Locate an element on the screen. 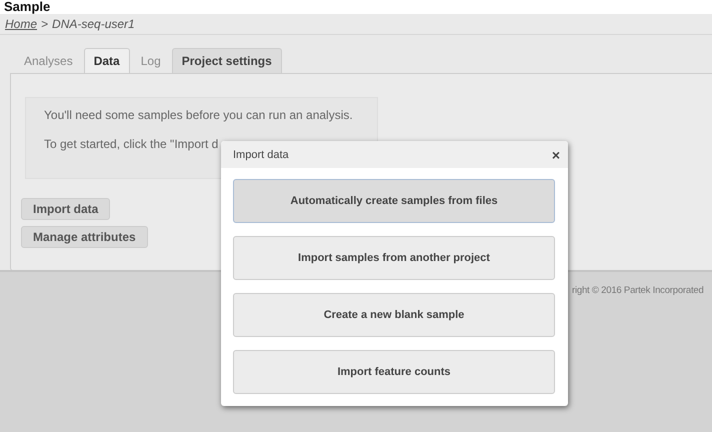 The image size is (712, 432). action-button: Import data is located at coordinates (65, 209).